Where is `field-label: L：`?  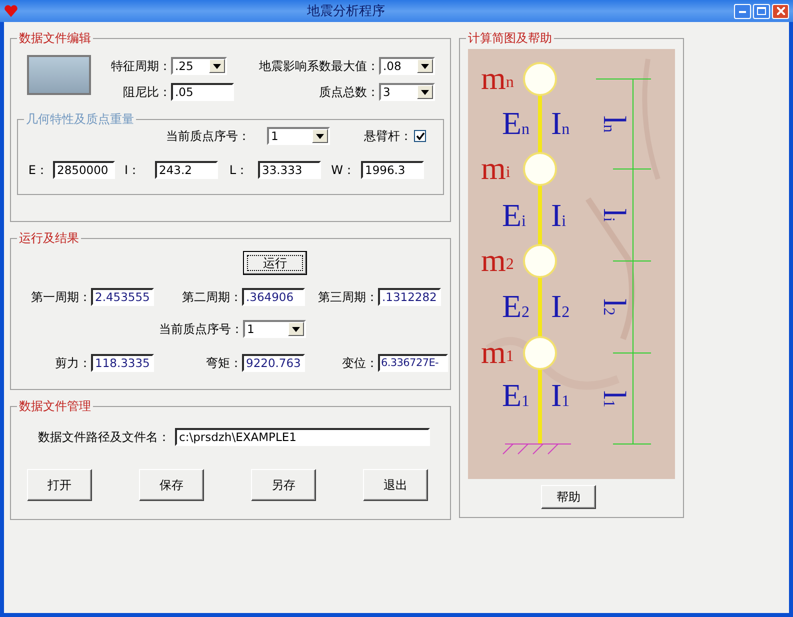
field-label: L： is located at coordinates (238, 170).